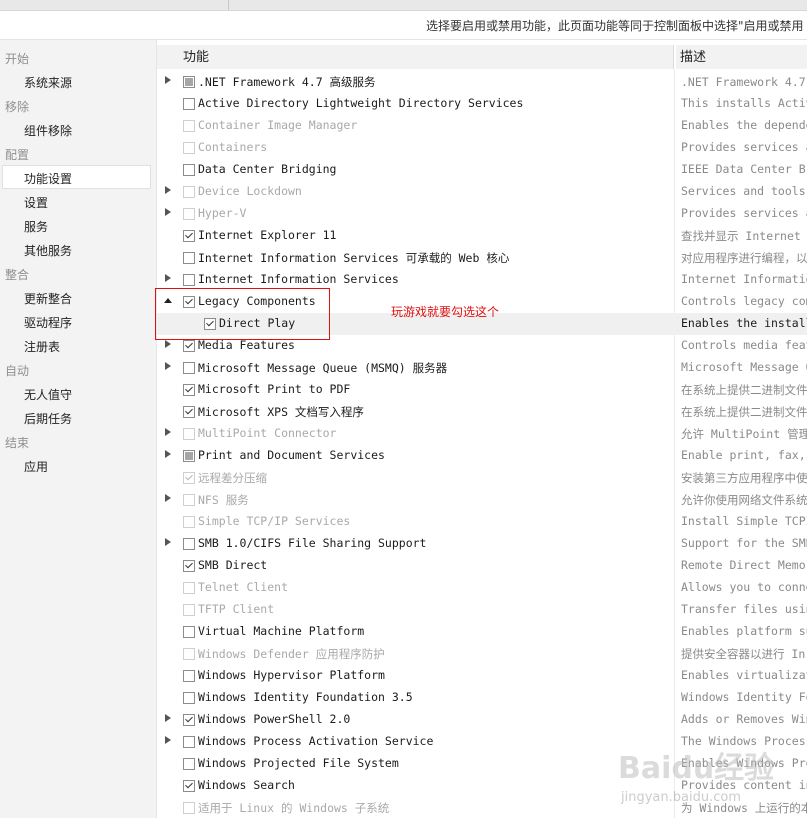 The image size is (807, 818). What do you see at coordinates (744, 125) in the screenshot?
I see `feature-description: Enables the dependenc` at bounding box center [744, 125].